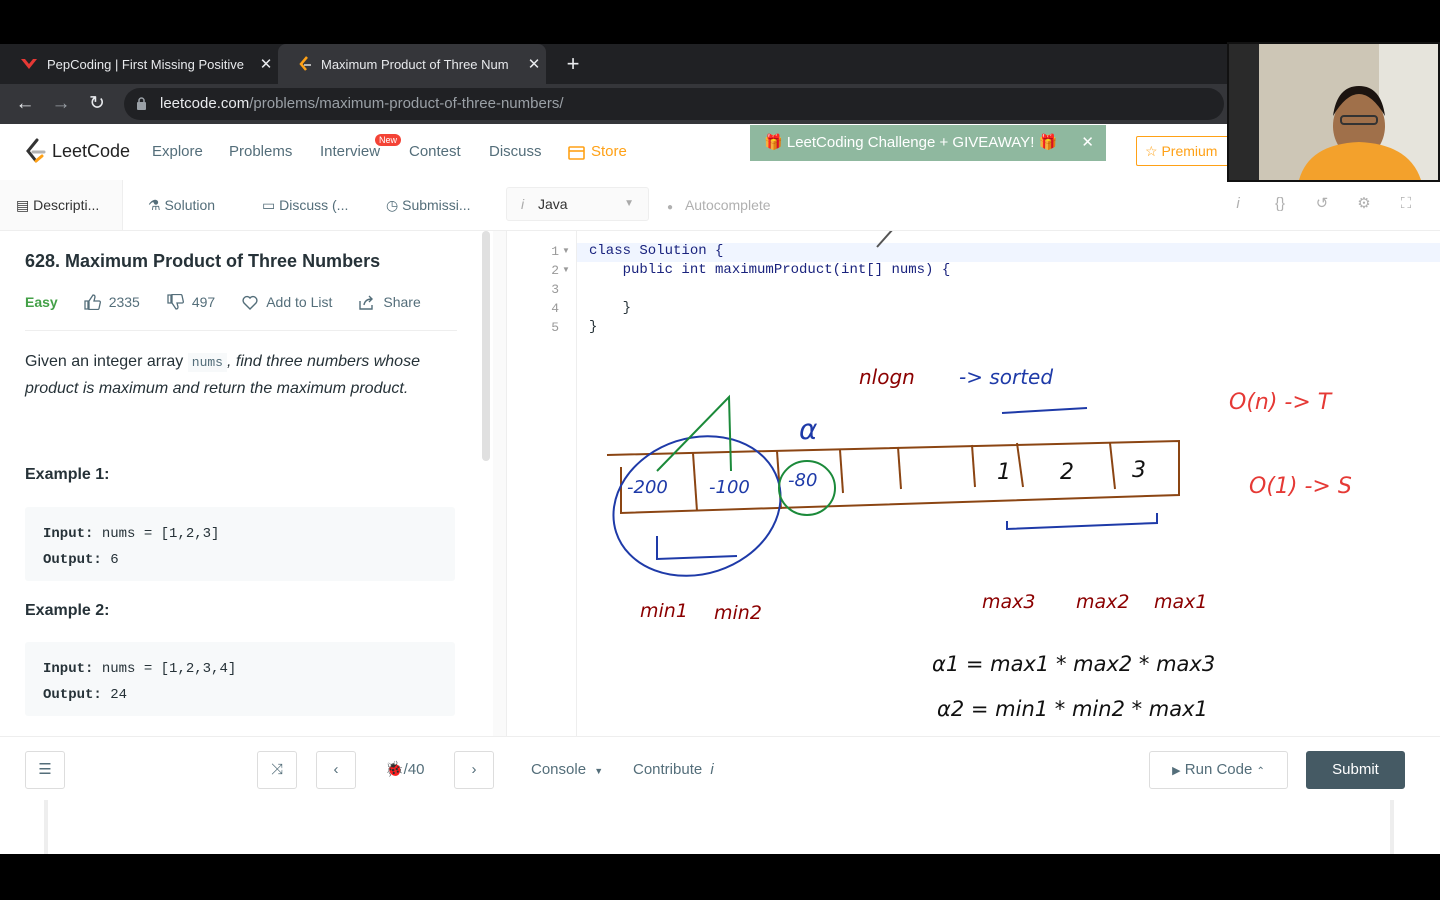  What do you see at coordinates (203, 302) in the screenshot?
I see `dislikes-count: 497` at bounding box center [203, 302].